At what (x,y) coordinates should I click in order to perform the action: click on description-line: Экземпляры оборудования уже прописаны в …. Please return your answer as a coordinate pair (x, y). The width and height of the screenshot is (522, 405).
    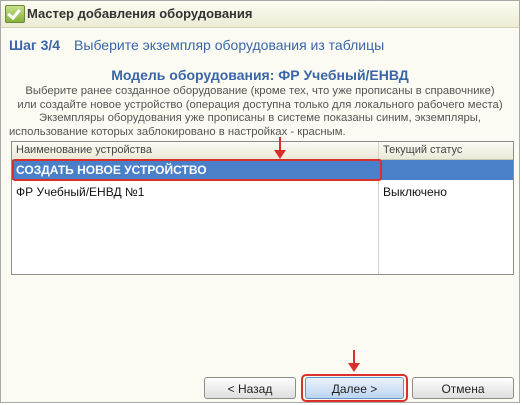
    Looking at the image, I should click on (260, 118).